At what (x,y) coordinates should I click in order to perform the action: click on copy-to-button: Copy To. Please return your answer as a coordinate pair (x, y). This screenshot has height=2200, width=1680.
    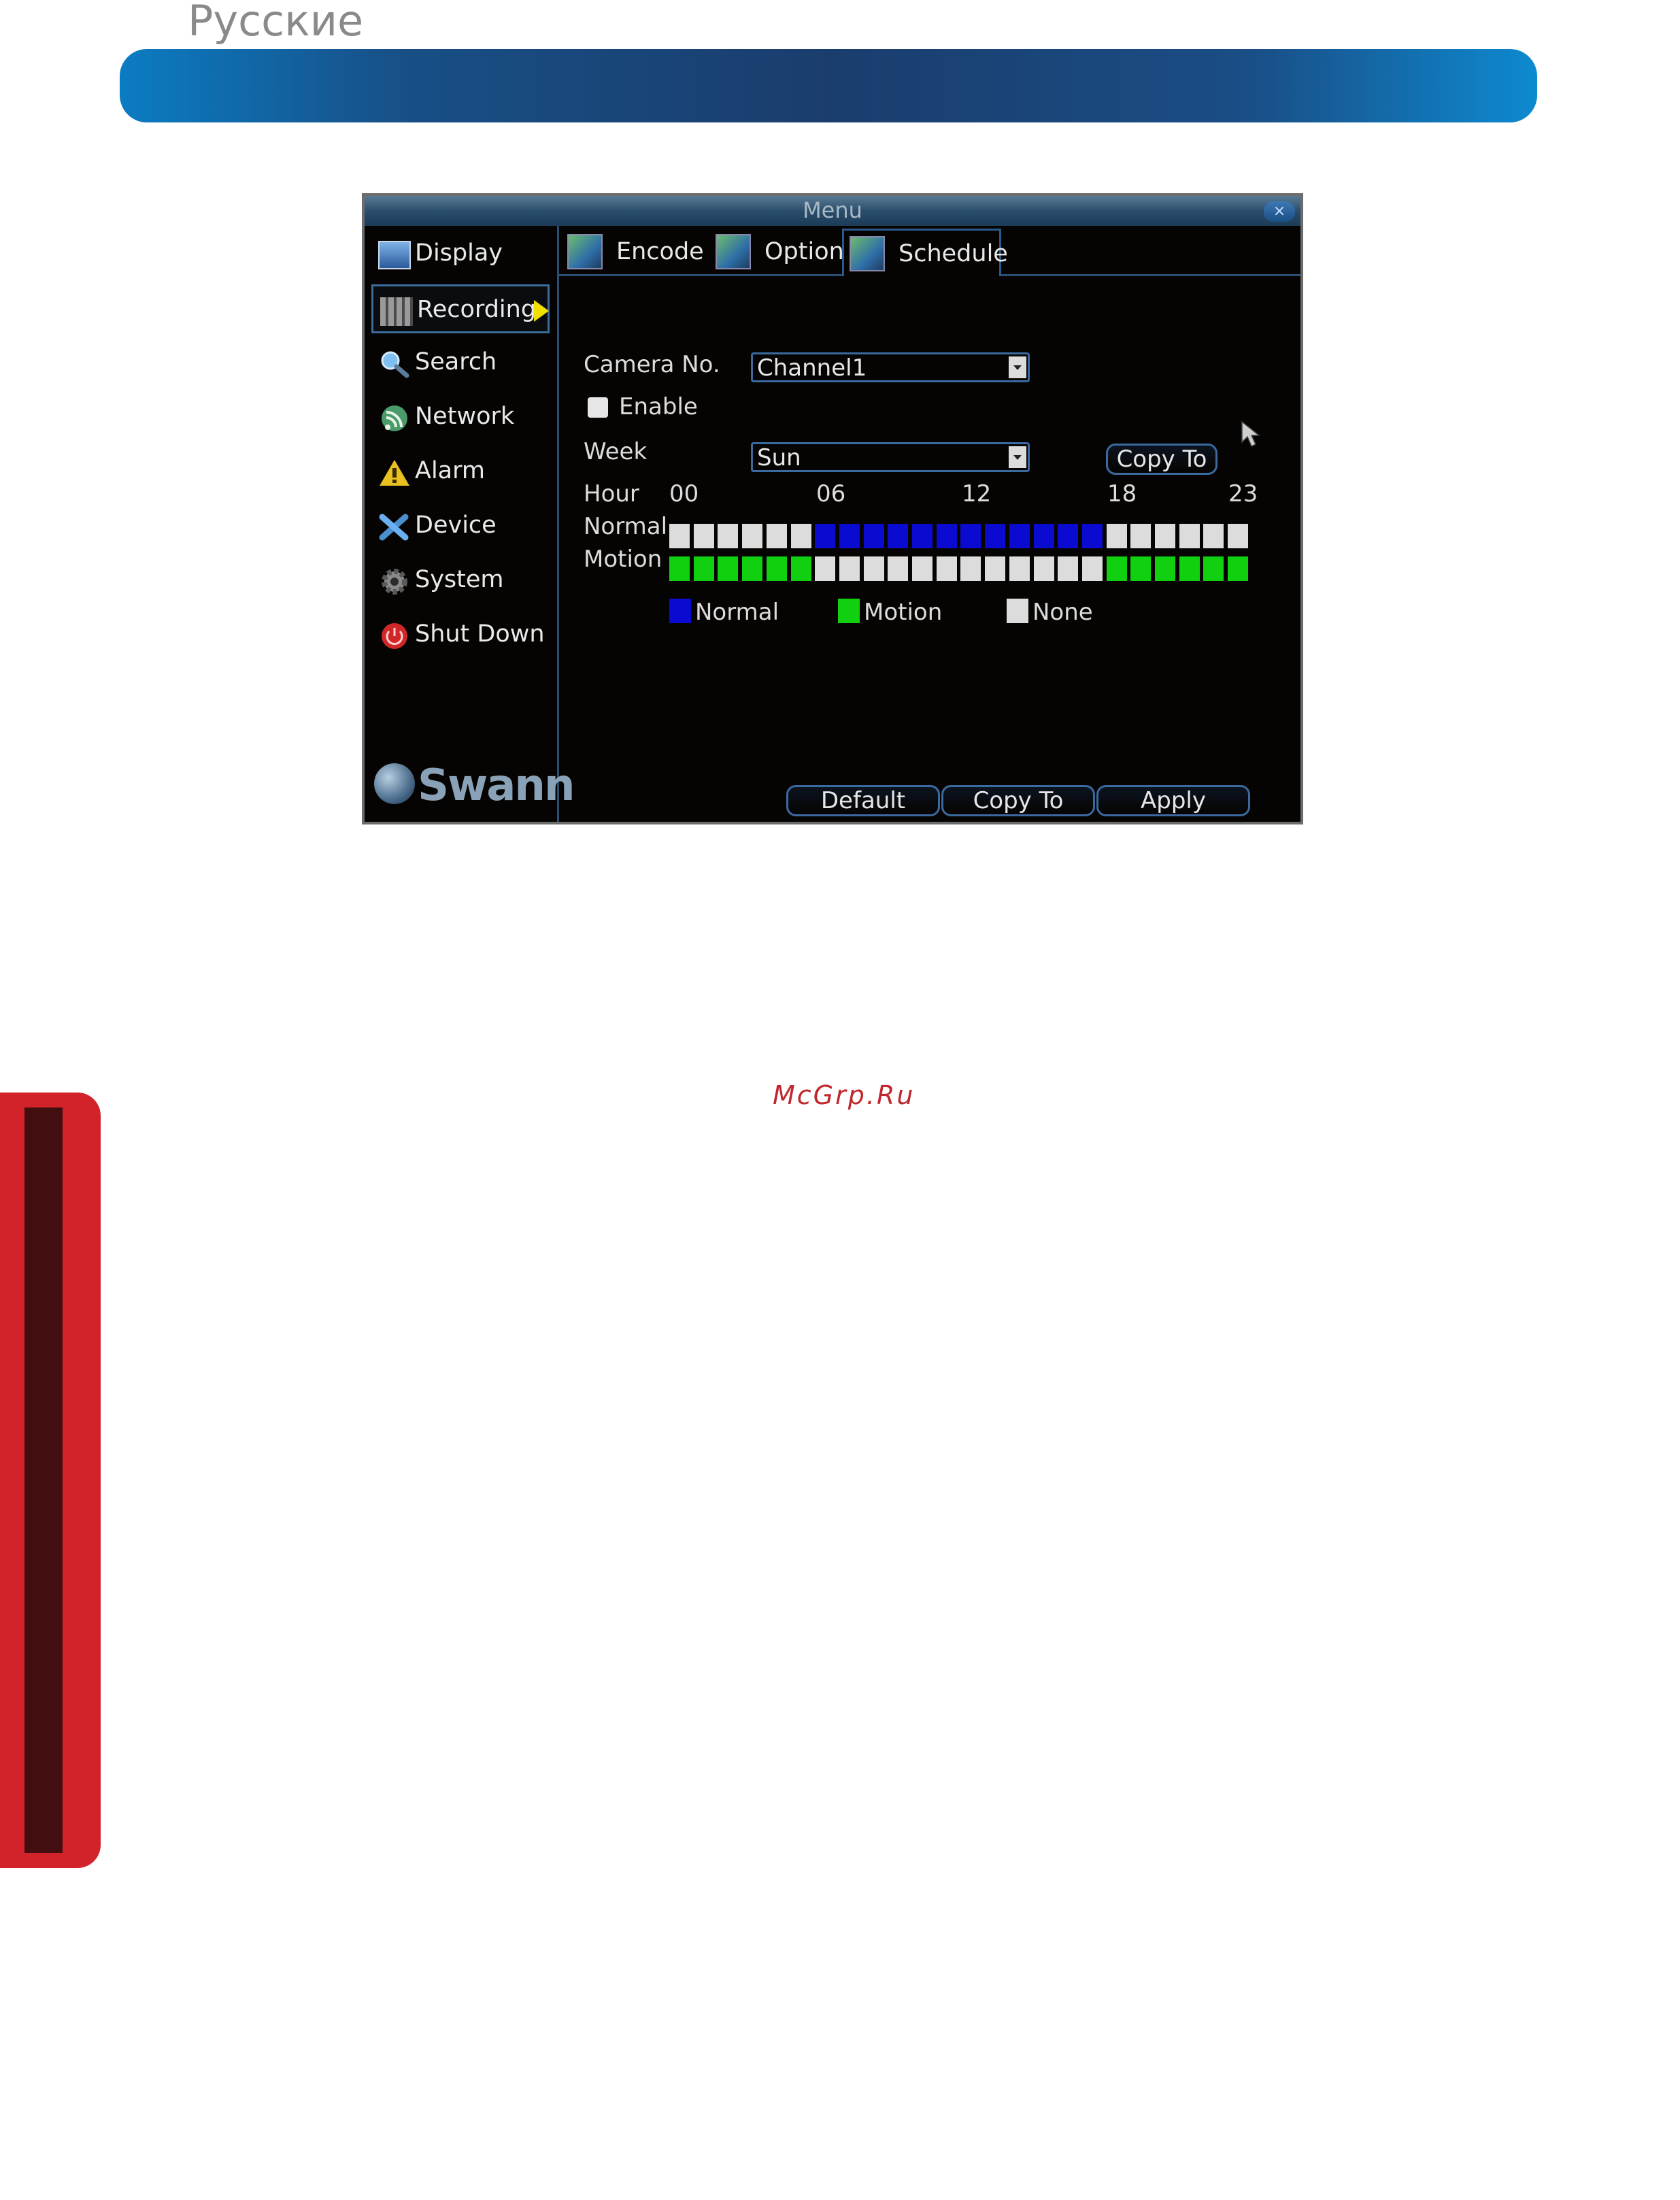
    Looking at the image, I should click on (1018, 800).